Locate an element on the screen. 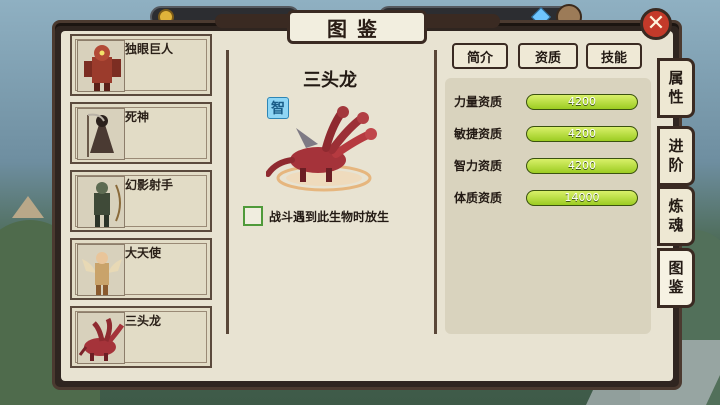 This screenshot has width=720, height=405. tab-intro: 简介 is located at coordinates (480, 56).